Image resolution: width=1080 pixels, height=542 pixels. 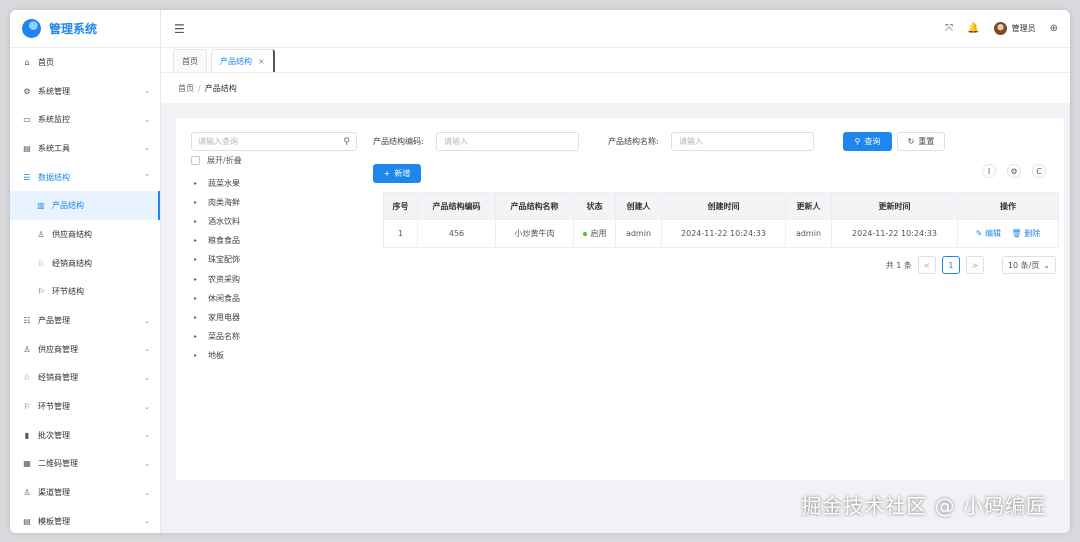 I want to click on name-input, so click(x=742, y=141).